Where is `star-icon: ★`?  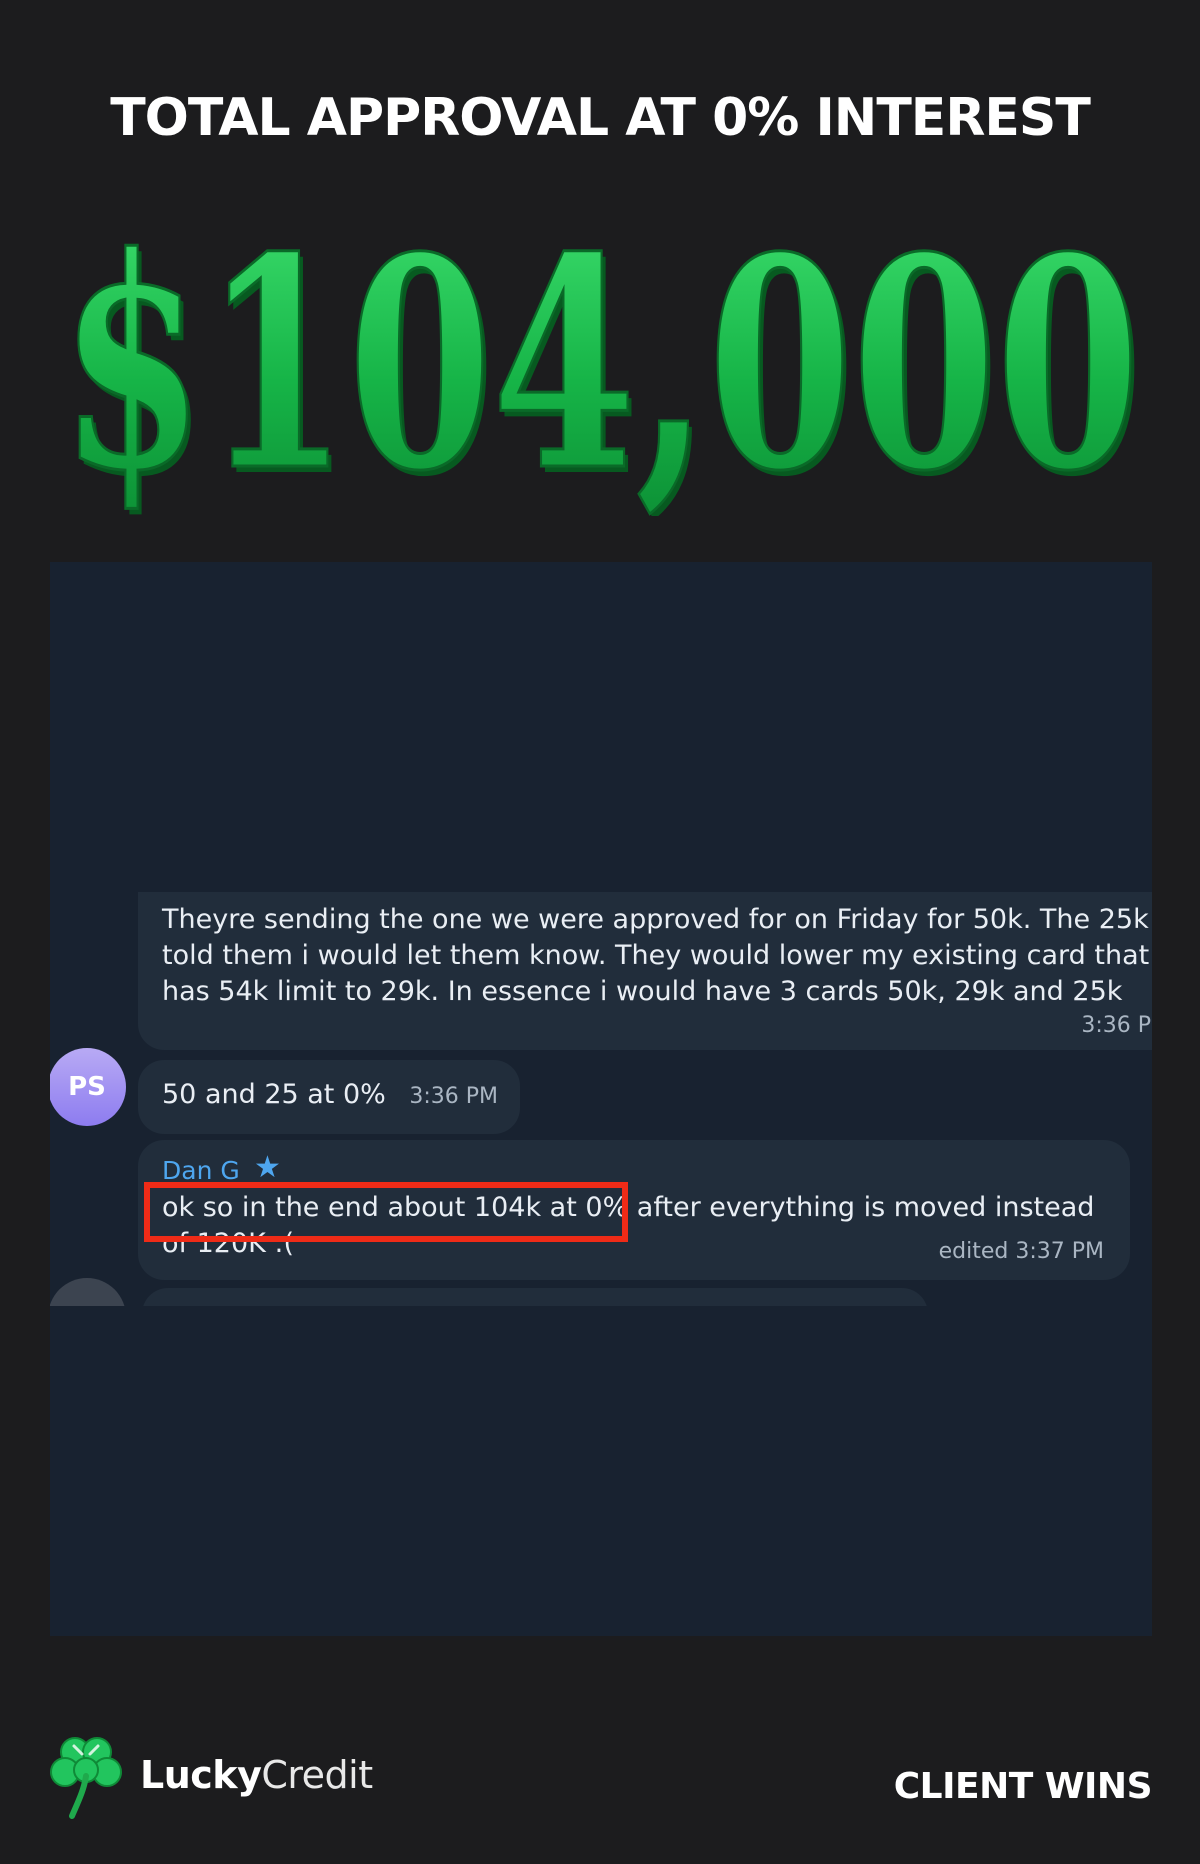
star-icon: ★ is located at coordinates (267, 1167).